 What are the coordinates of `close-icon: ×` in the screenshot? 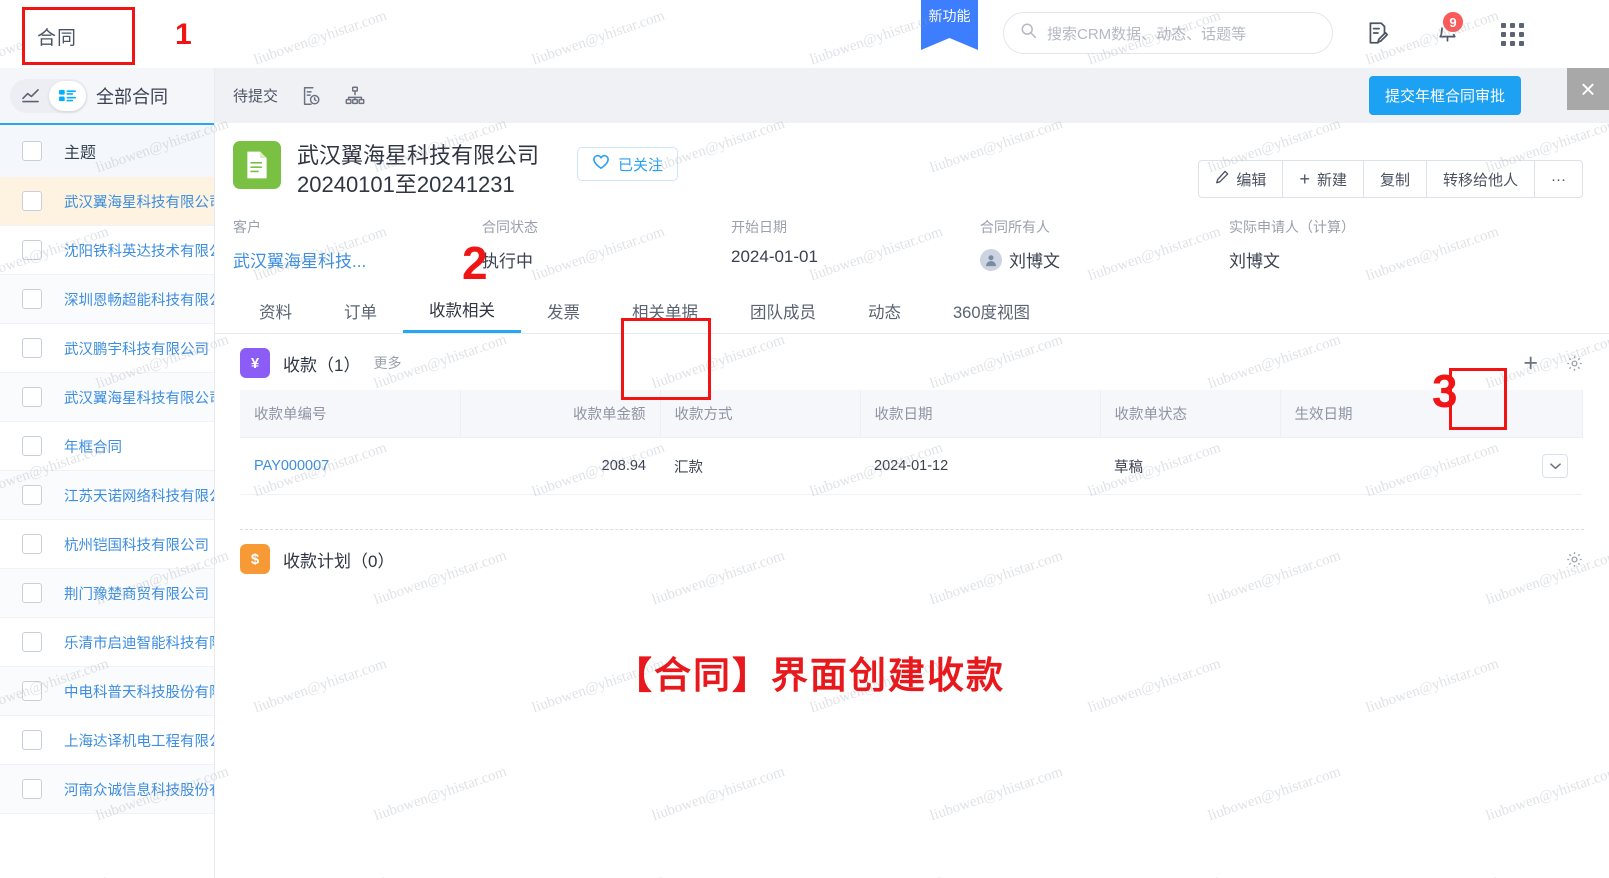 It's located at (1588, 89).